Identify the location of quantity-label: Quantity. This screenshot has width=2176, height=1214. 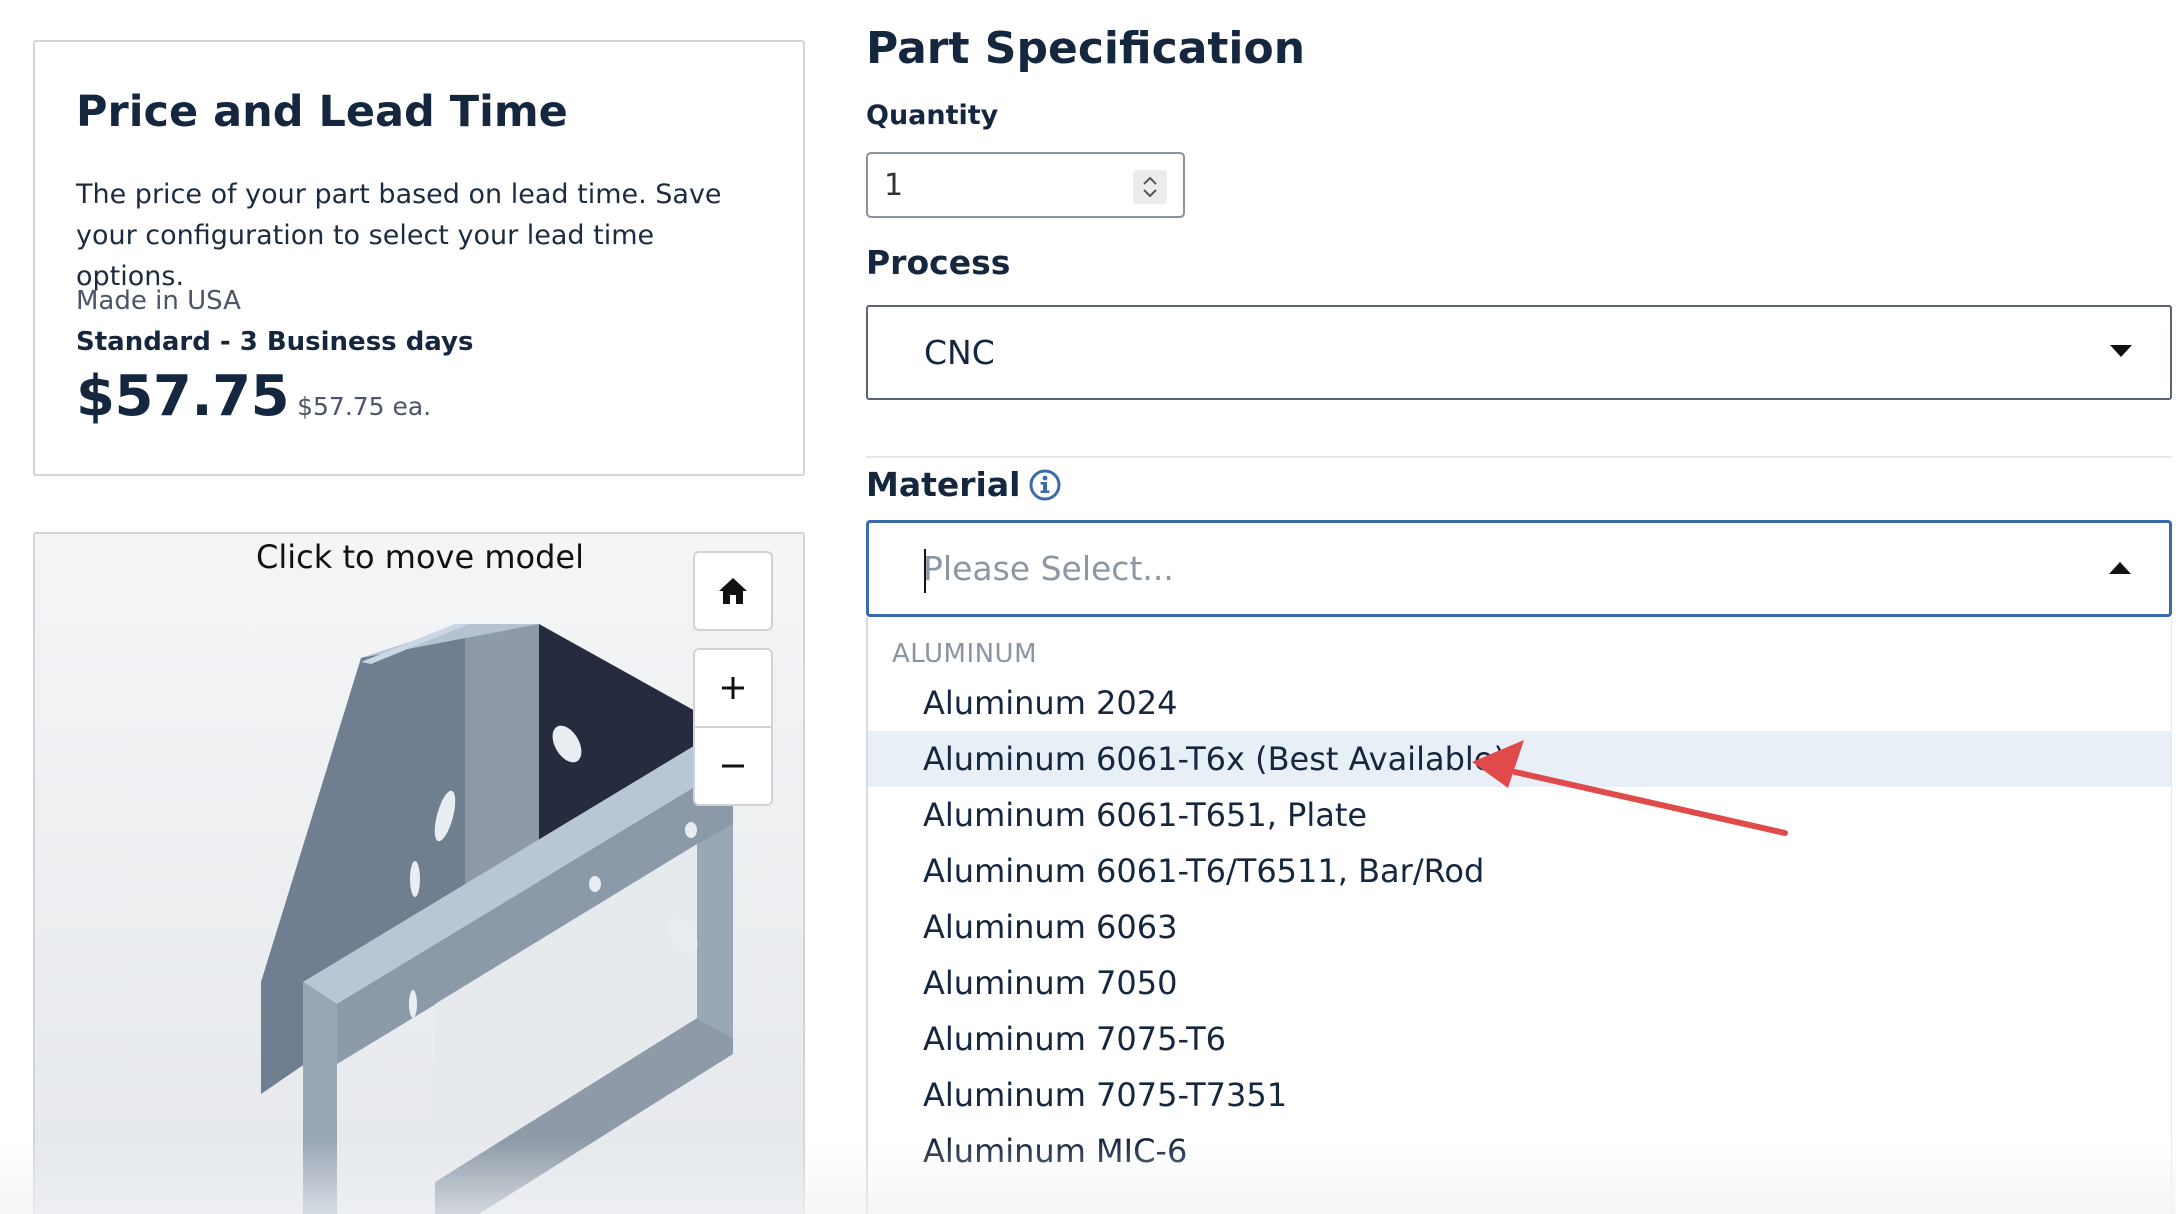
(932, 115).